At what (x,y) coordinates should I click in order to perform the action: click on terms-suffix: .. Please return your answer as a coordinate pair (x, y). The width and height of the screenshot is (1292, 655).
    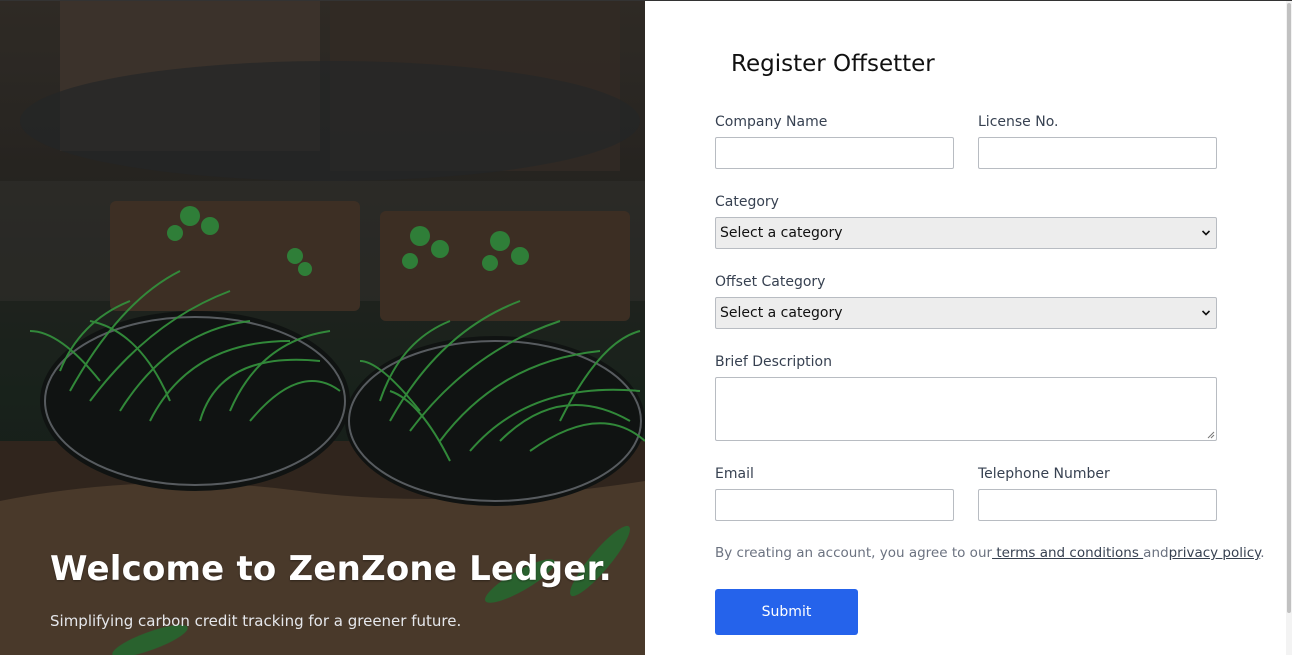
    Looking at the image, I should click on (1262, 553).